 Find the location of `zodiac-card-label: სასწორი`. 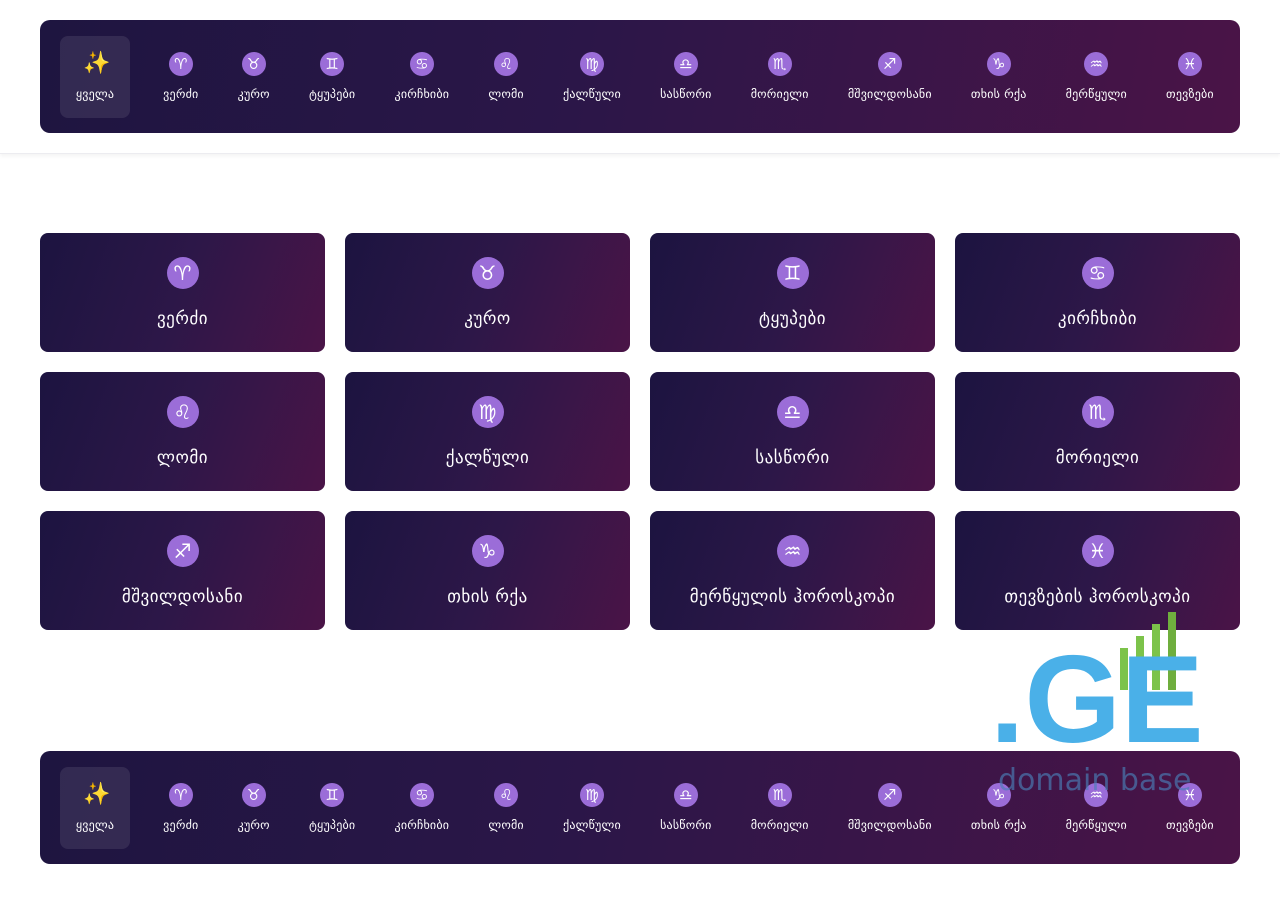

zodiac-card-label: სასწორი is located at coordinates (792, 457).